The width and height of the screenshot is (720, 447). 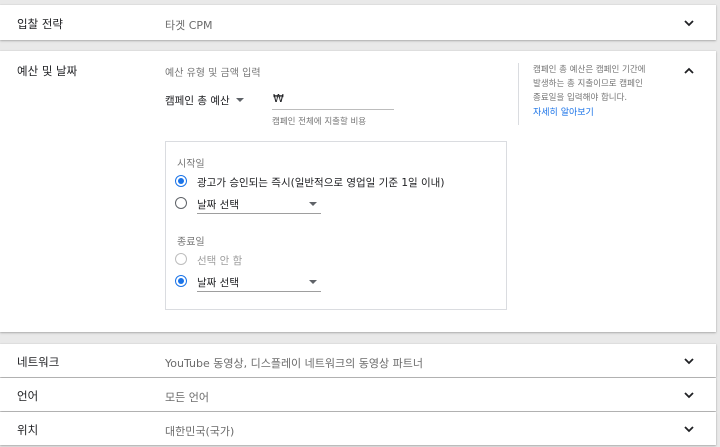 What do you see at coordinates (259, 204) in the screenshot?
I see `start-date-dropdown: 날짜 선택` at bounding box center [259, 204].